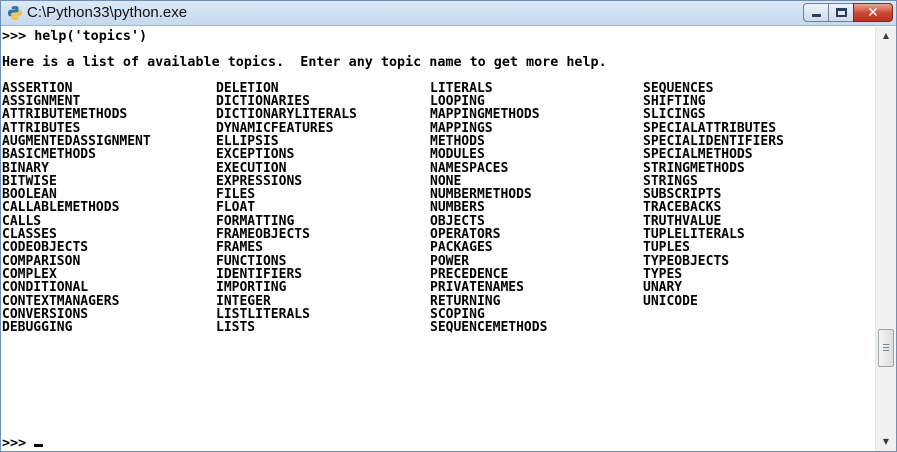 The image size is (897, 452). What do you see at coordinates (450, 261) in the screenshot?
I see `topic-item: POWER` at bounding box center [450, 261].